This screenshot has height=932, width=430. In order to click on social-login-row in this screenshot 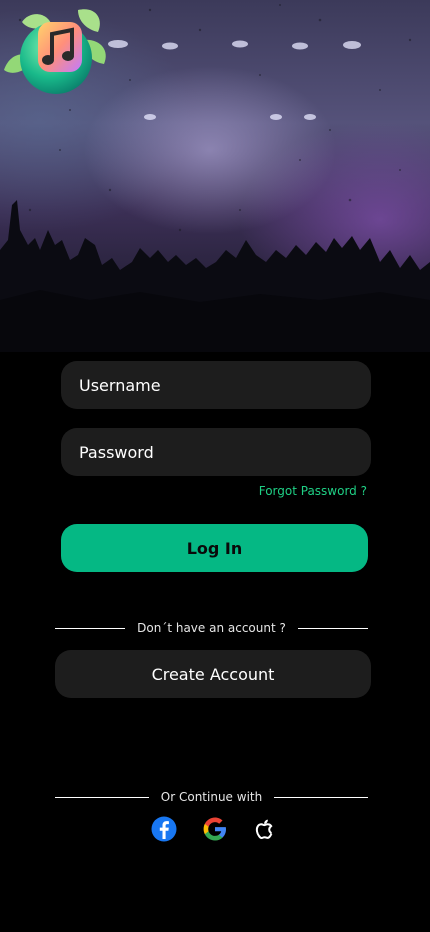, I will do `click(215, 830)`.